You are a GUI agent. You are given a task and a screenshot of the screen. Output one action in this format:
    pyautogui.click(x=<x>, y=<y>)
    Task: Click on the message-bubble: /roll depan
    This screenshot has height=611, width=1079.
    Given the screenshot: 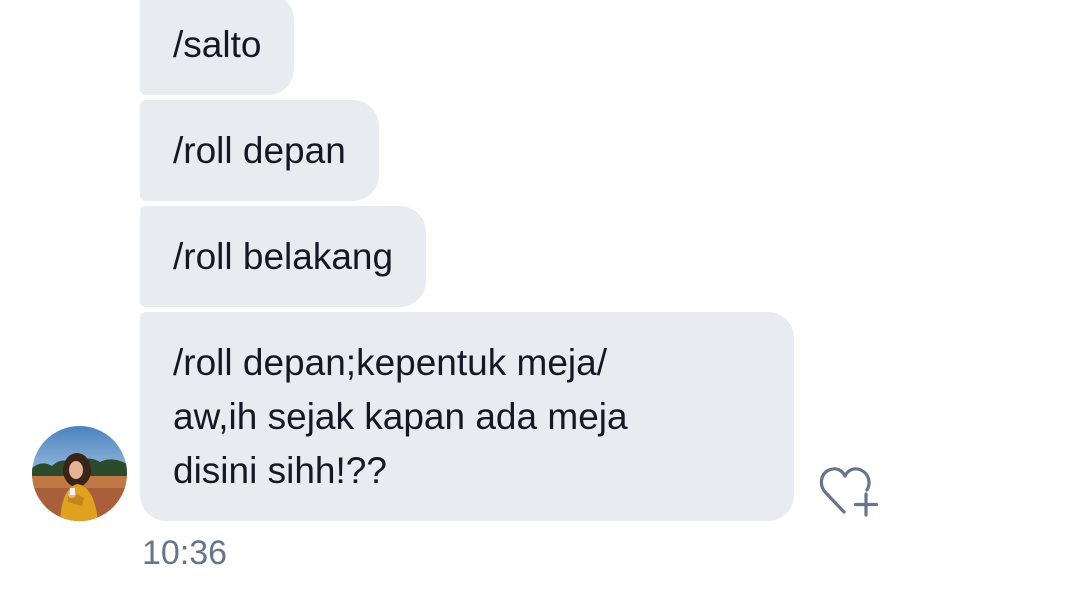 What is the action you would take?
    pyautogui.click(x=259, y=150)
    